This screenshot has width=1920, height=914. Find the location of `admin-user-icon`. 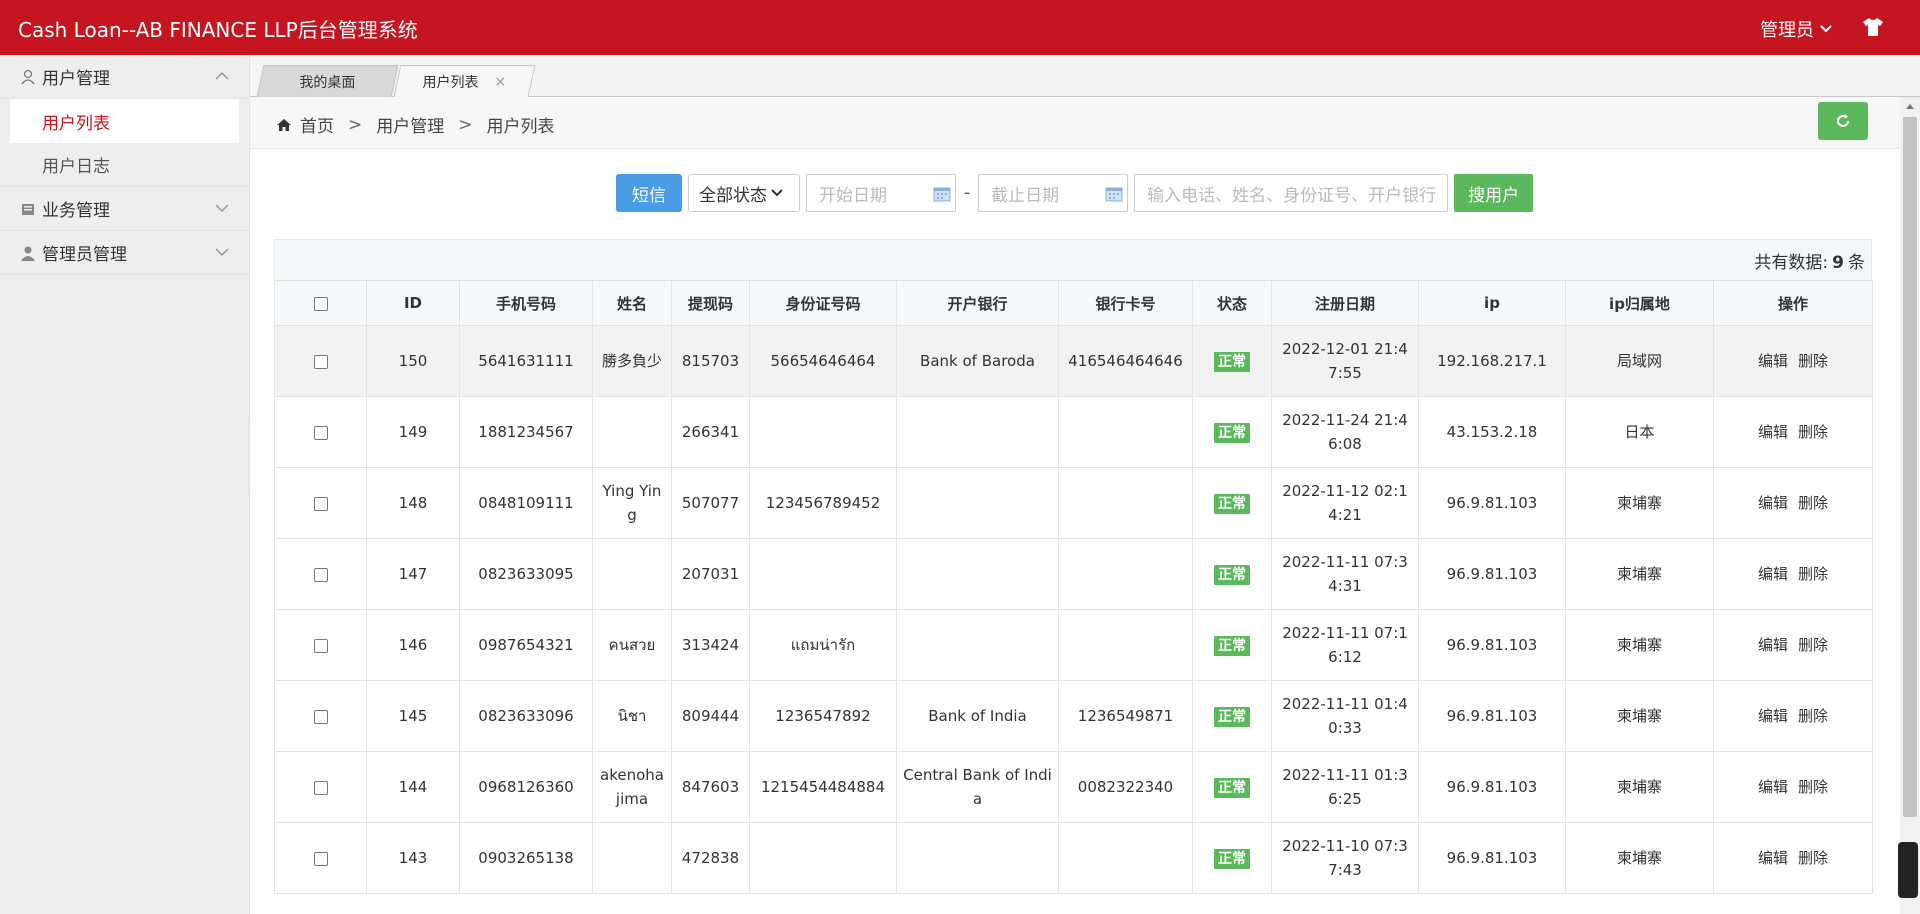

admin-user-icon is located at coordinates (29, 253).